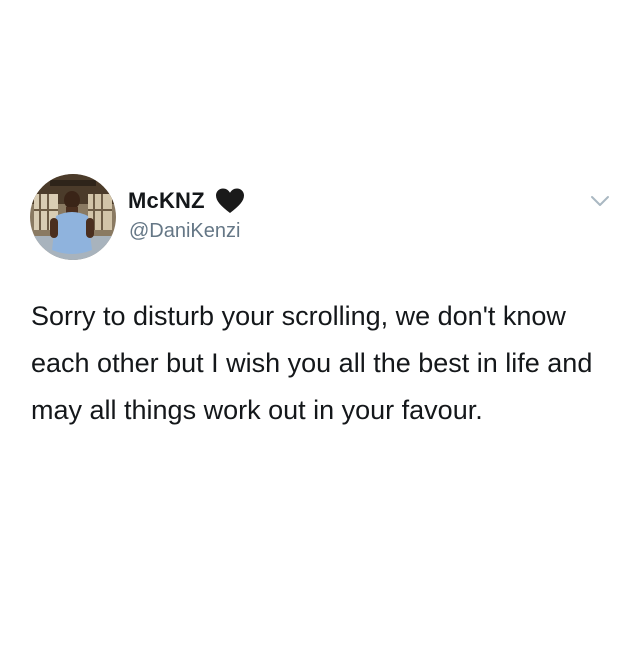 Image resolution: width=640 pixels, height=658 pixels. I want to click on black-heart-icon, so click(230, 201).